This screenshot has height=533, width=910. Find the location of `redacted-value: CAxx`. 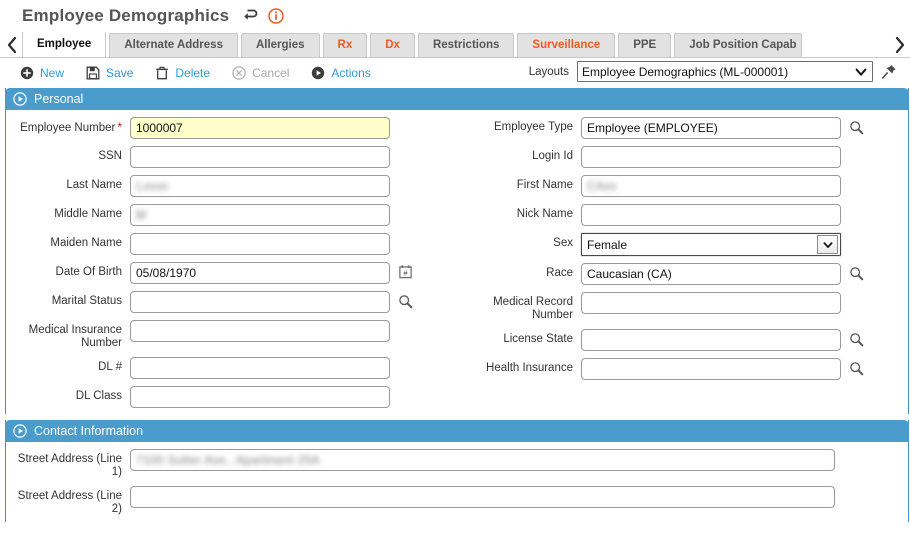

redacted-value: CAxx is located at coordinates (602, 186).